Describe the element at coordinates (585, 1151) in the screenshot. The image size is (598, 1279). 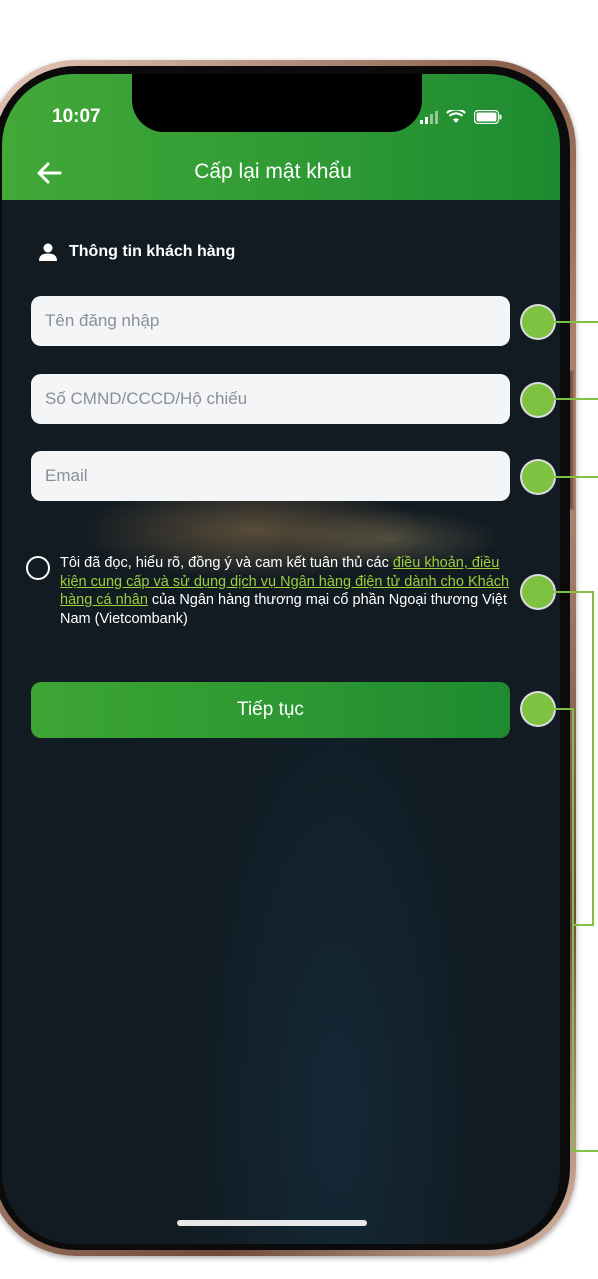
I see `annotation-line-continue-end` at that location.